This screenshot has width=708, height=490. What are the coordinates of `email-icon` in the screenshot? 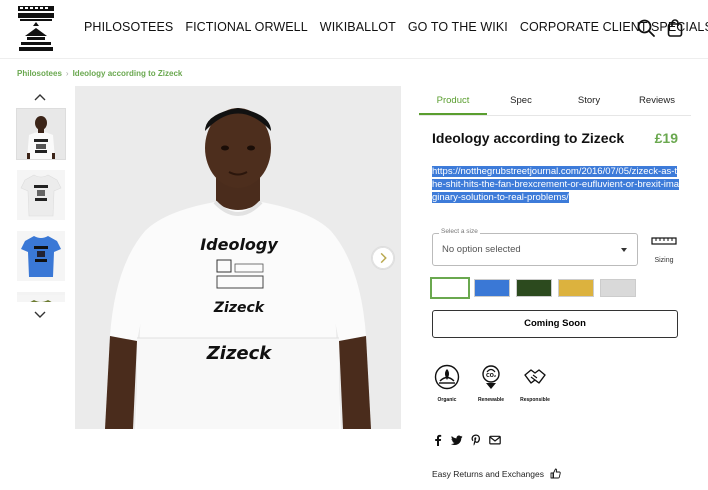 It's located at (495, 440).